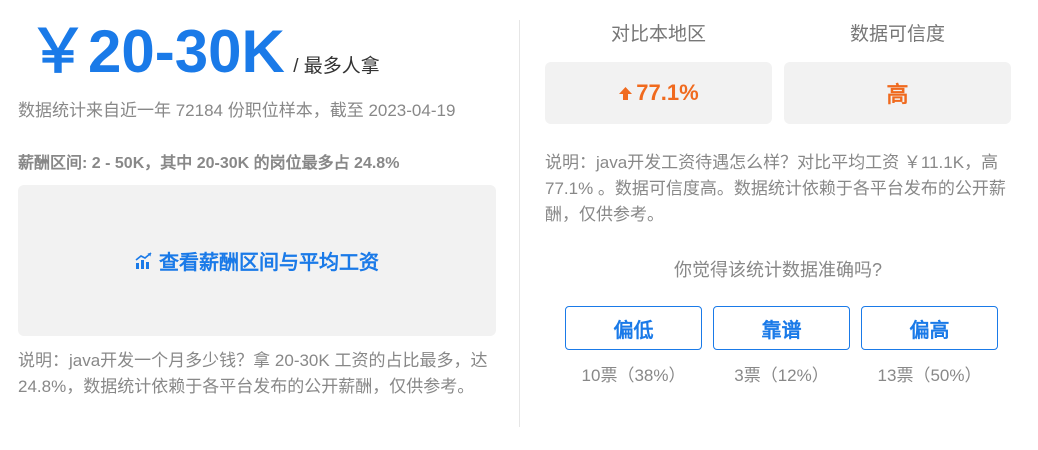  Describe the element at coordinates (209, 163) in the screenshot. I see `salary-range-text: 薪酬区间: 2 - 50K，其中 20-30K 的岗位最多占 24.8%` at that location.